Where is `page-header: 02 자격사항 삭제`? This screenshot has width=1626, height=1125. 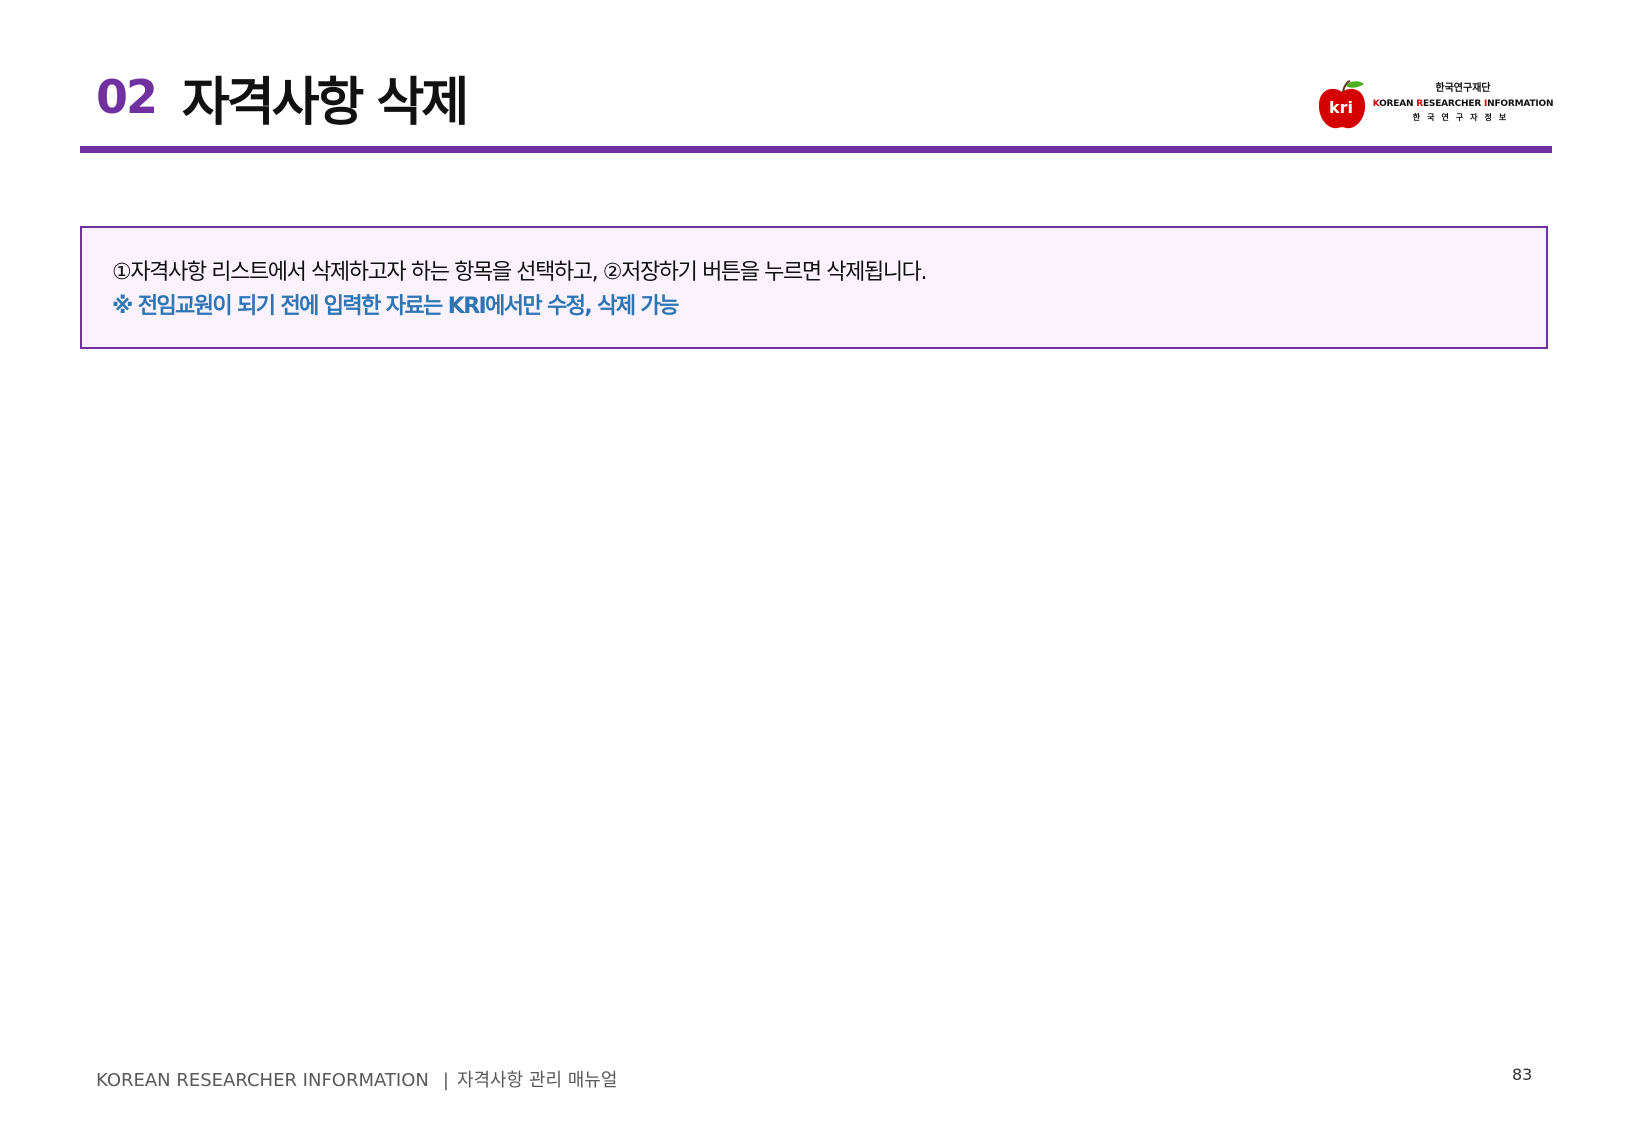
page-header: 02 자격사항 삭제 is located at coordinates (282, 97).